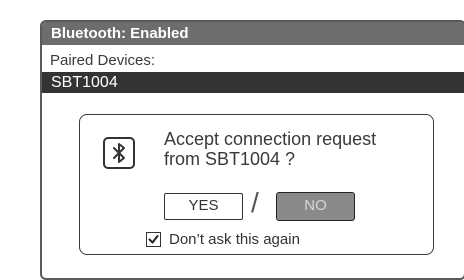  I want to click on dialog-message: Accept connection request from SBT1004 ?, so click(296, 149).